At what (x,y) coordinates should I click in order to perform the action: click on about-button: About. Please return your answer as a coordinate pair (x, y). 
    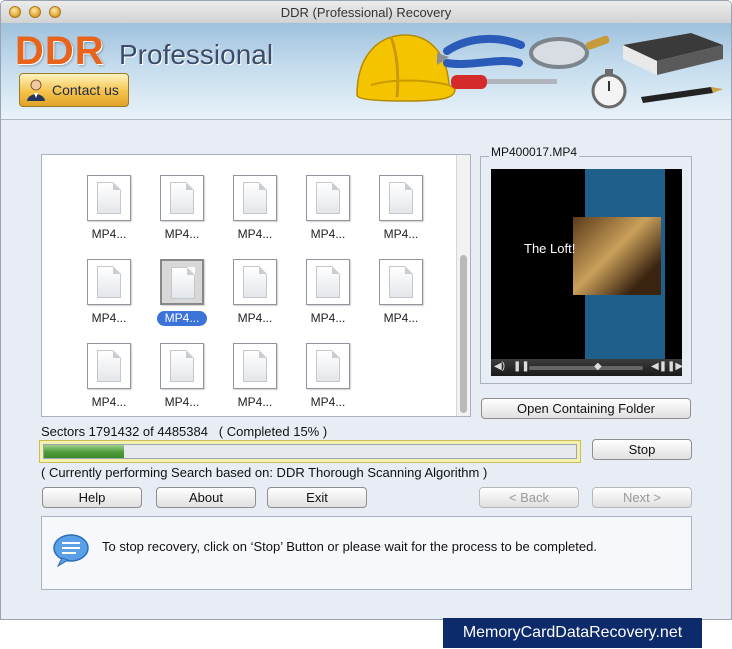
    Looking at the image, I should click on (206, 497).